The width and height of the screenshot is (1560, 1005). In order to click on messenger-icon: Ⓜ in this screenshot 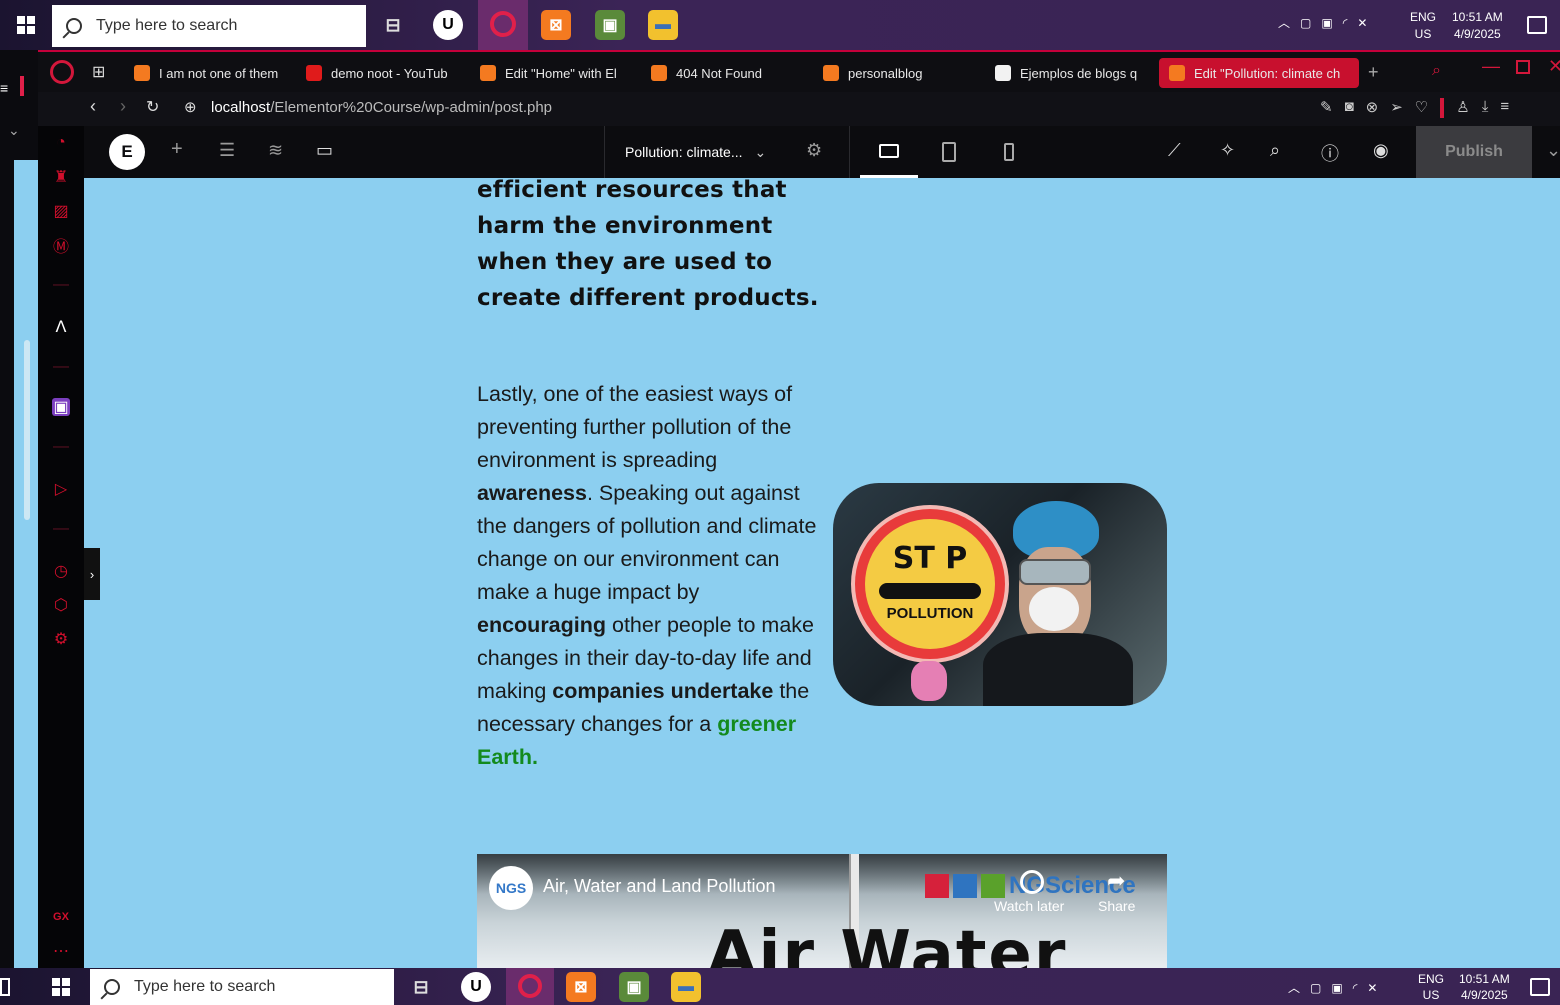, I will do `click(61, 246)`.